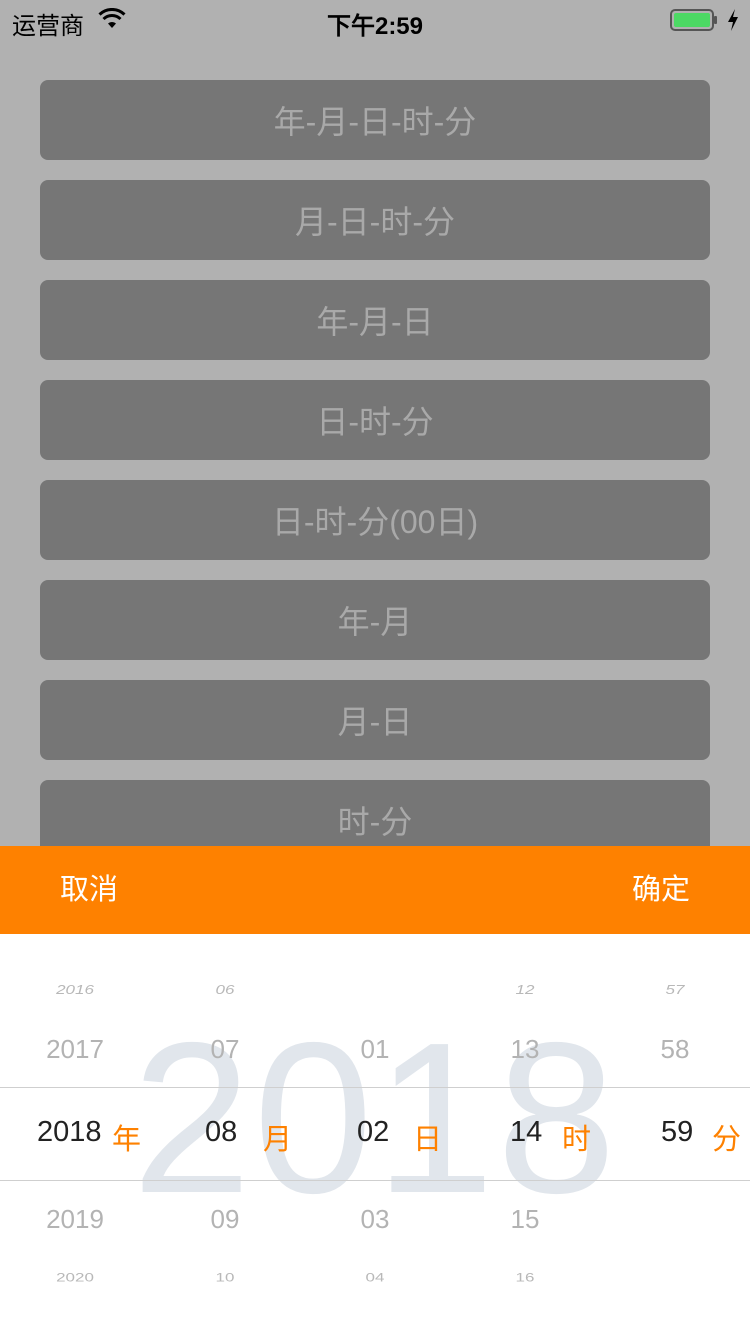  I want to click on status-bar: 运营商 下午2:59, so click(375, 20).